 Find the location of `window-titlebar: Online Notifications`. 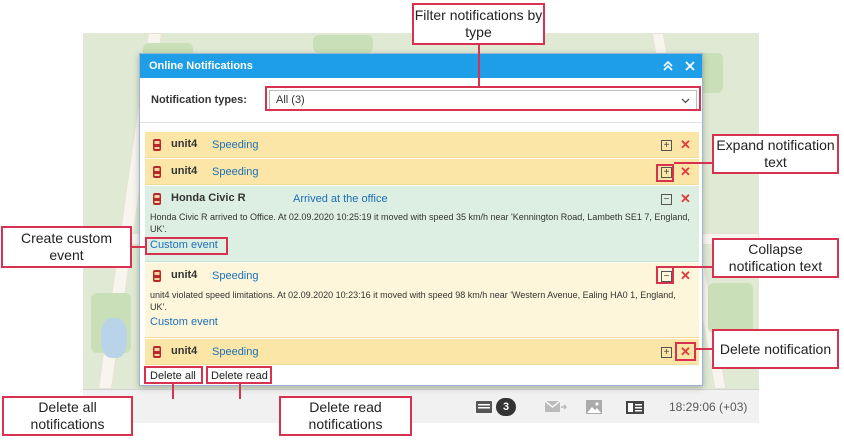

window-titlebar: Online Notifications is located at coordinates (421, 66).